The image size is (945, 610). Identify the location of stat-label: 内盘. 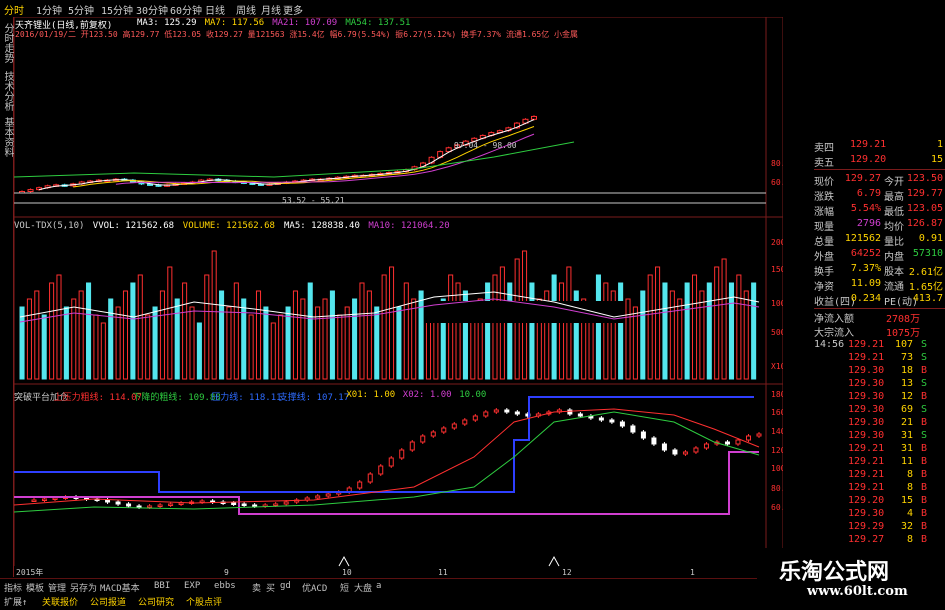
(894, 257).